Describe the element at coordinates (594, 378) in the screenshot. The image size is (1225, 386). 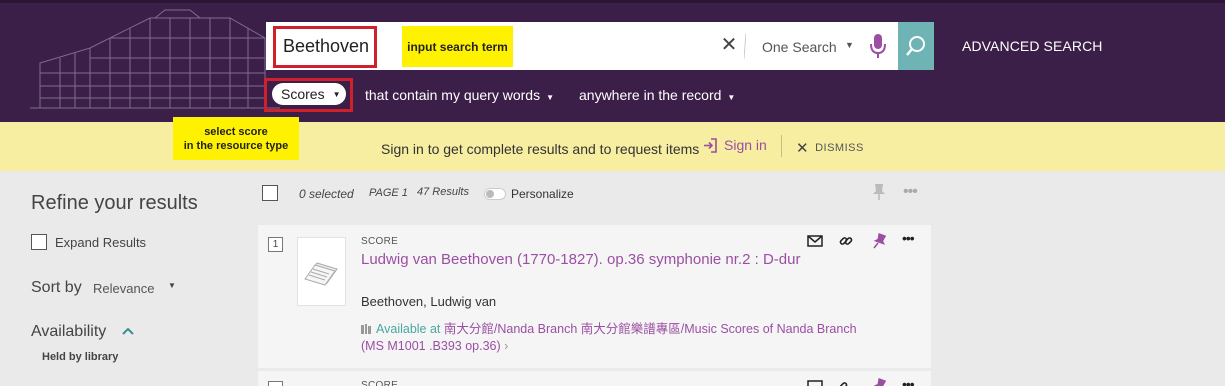
I see `result-card` at that location.